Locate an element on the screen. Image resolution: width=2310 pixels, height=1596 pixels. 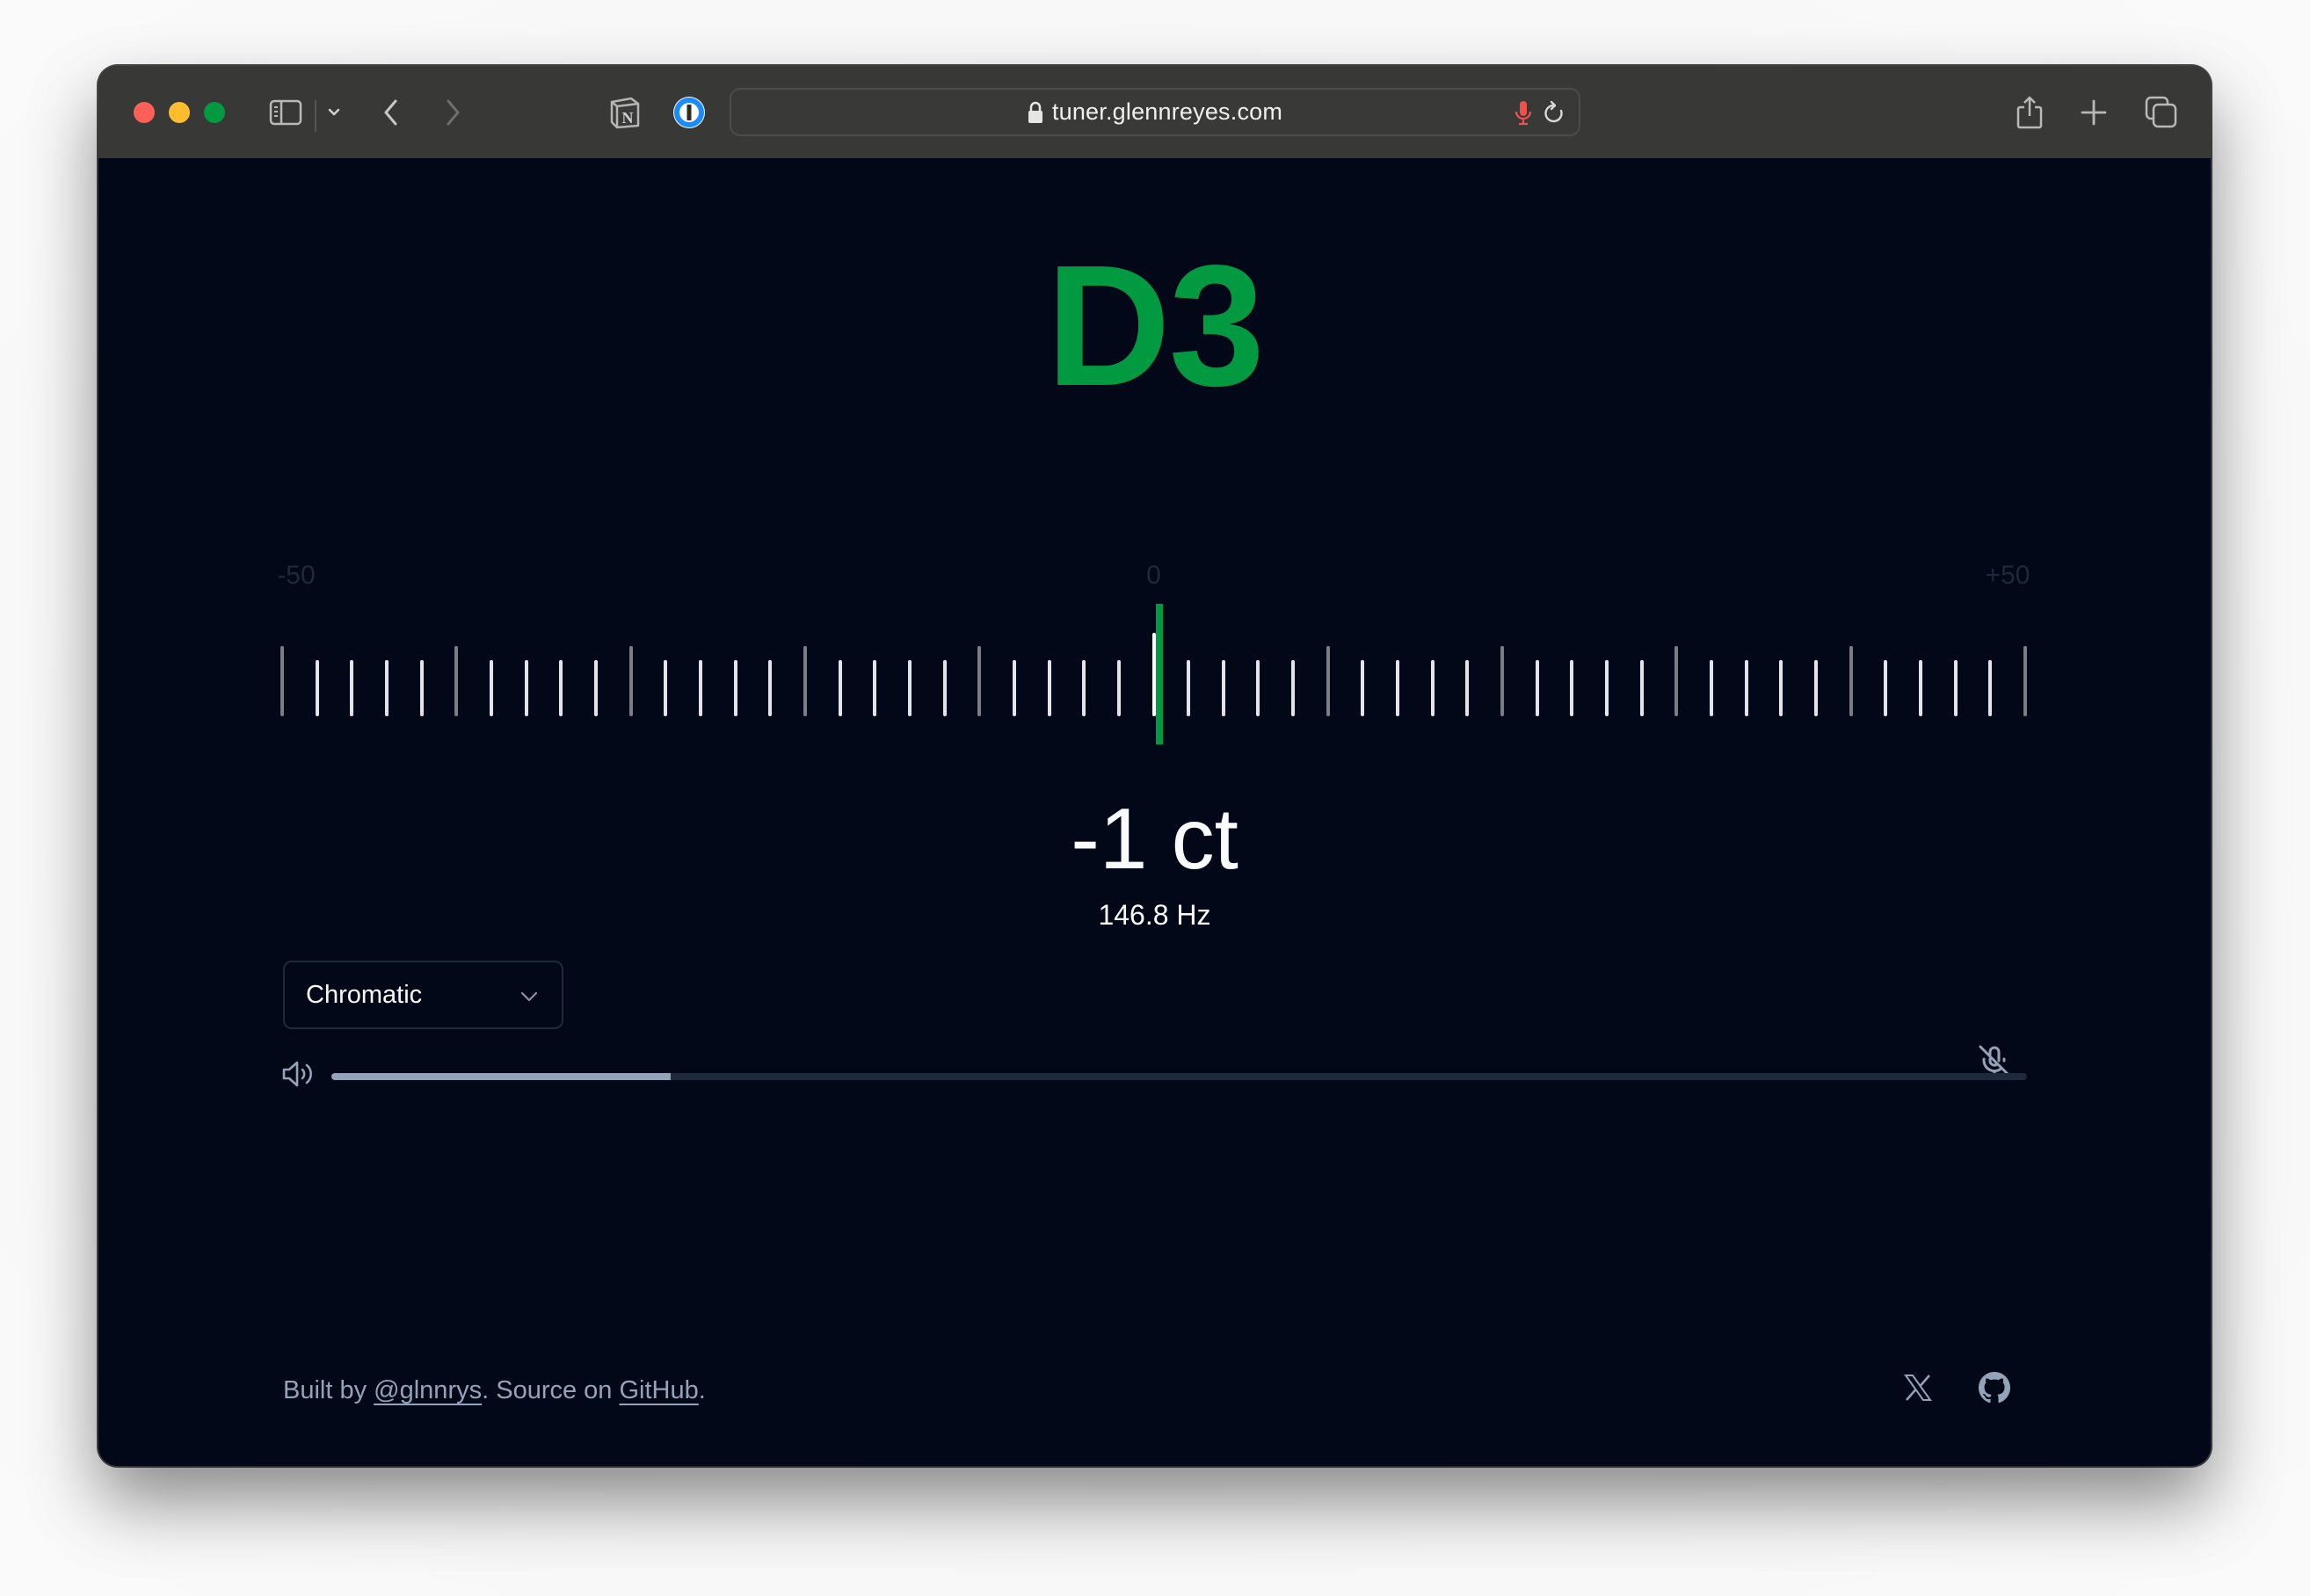
svg-text: N is located at coordinates (628, 118).